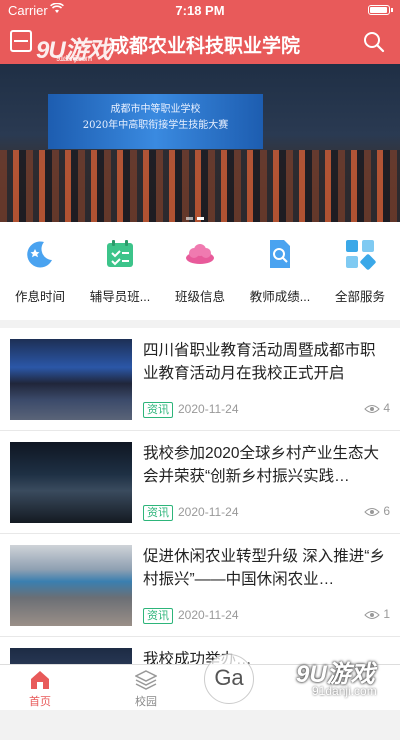 The height and width of the screenshot is (740, 400). I want to click on news-views: 4, so click(377, 408).